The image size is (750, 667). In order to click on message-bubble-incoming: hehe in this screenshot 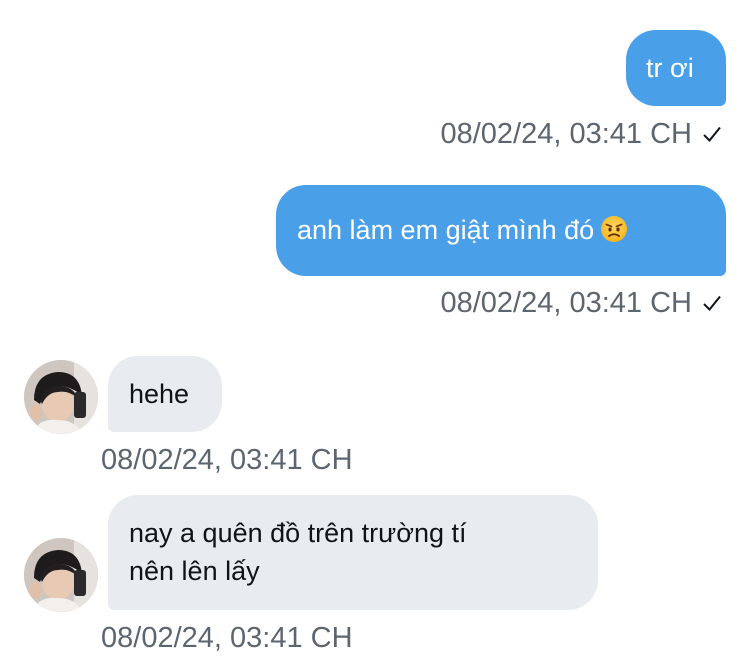, I will do `click(165, 394)`.